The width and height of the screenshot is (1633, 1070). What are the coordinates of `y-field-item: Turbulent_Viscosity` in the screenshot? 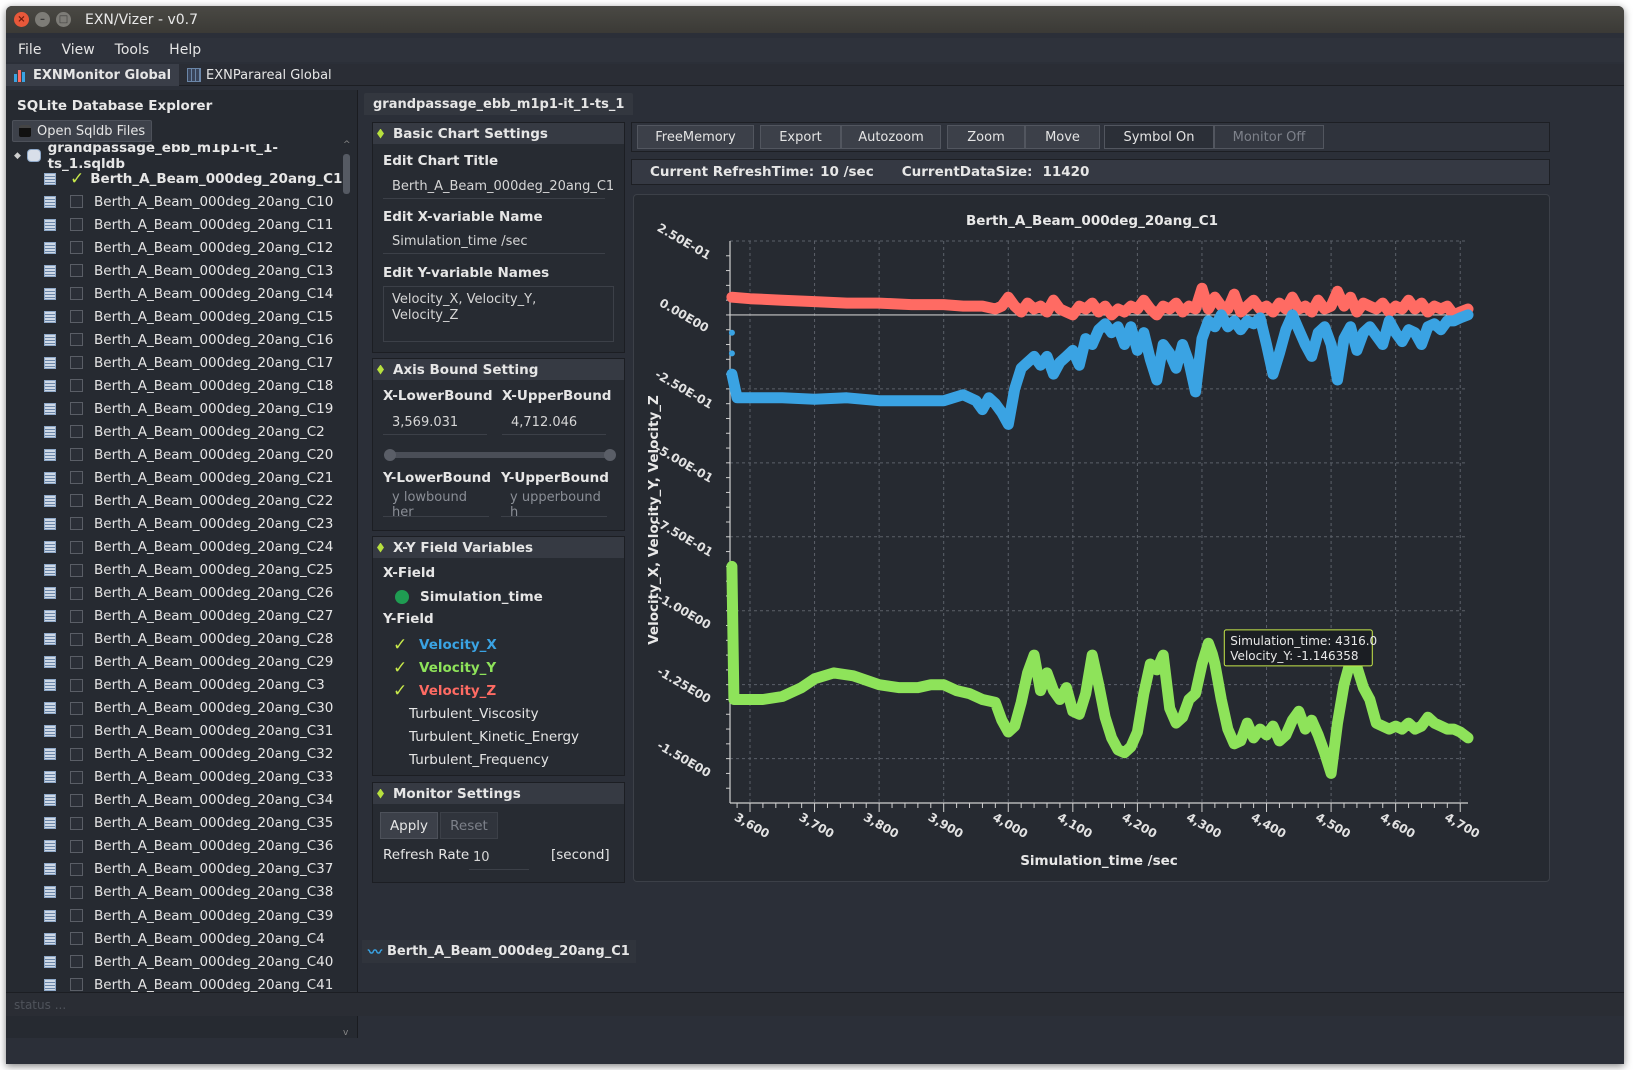 It's located at (486, 713).